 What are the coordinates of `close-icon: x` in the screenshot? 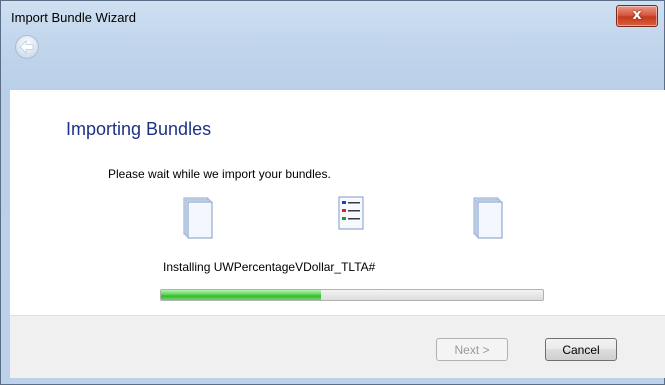 It's located at (637, 15).